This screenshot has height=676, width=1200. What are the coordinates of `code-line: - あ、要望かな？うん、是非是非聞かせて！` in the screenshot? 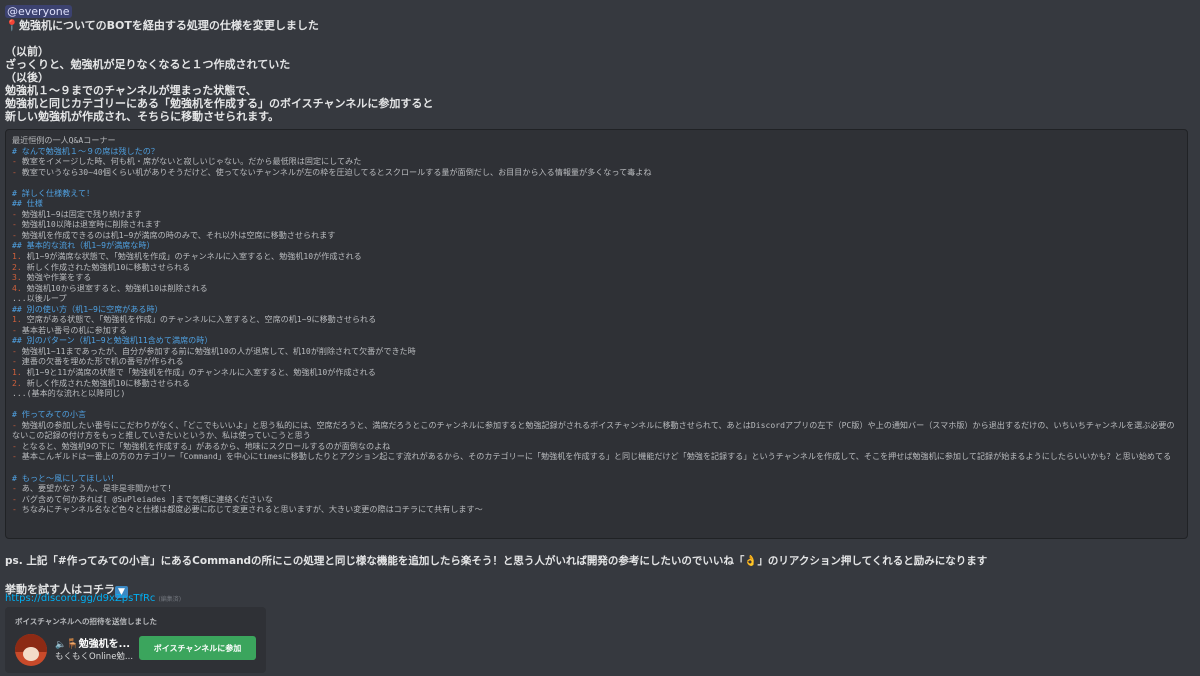 It's located at (596, 488).